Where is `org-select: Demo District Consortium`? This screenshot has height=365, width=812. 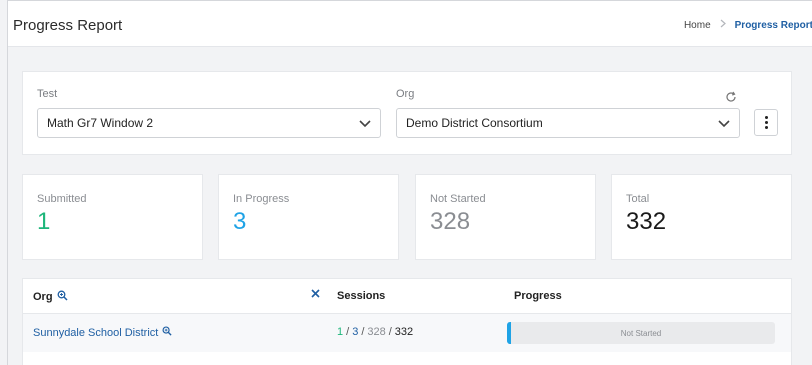 org-select: Demo District Consortium is located at coordinates (568, 123).